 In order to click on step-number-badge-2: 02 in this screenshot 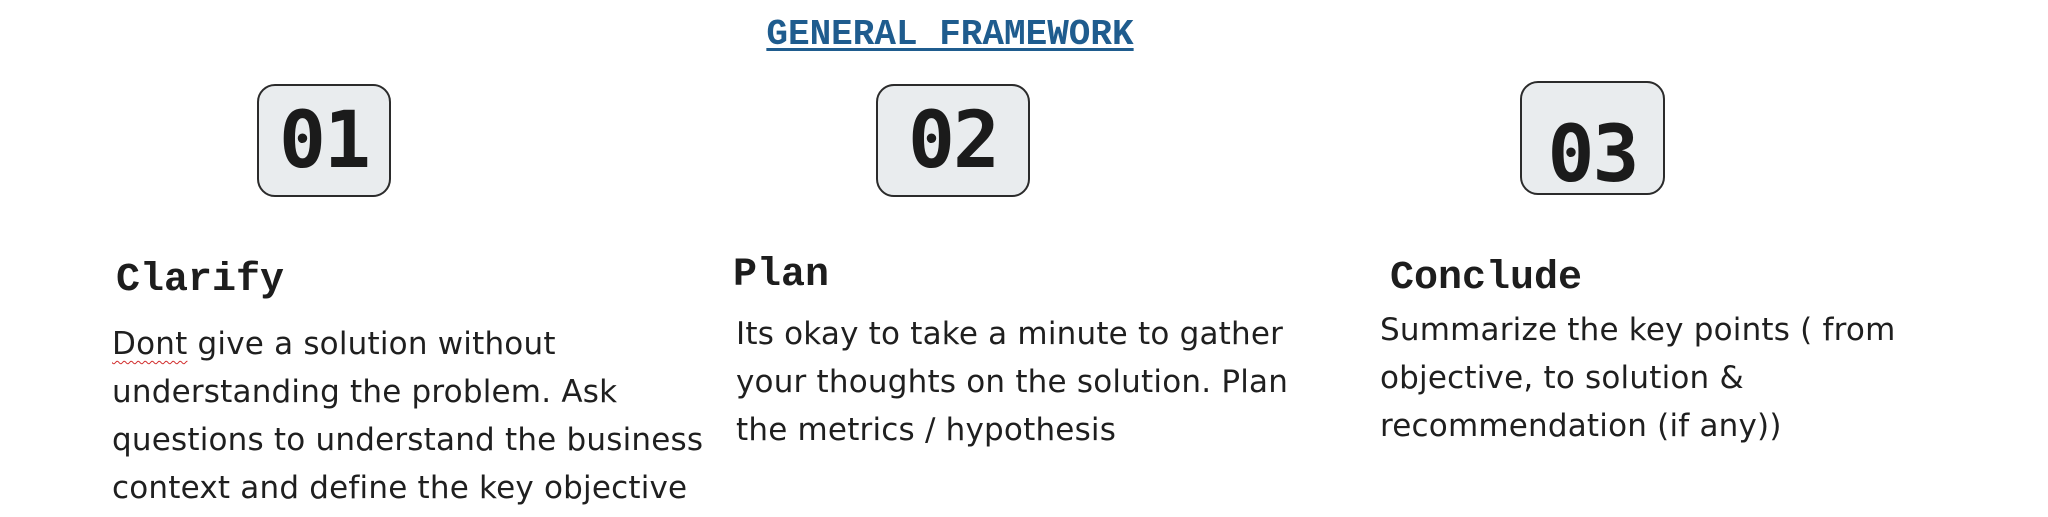, I will do `click(953, 140)`.